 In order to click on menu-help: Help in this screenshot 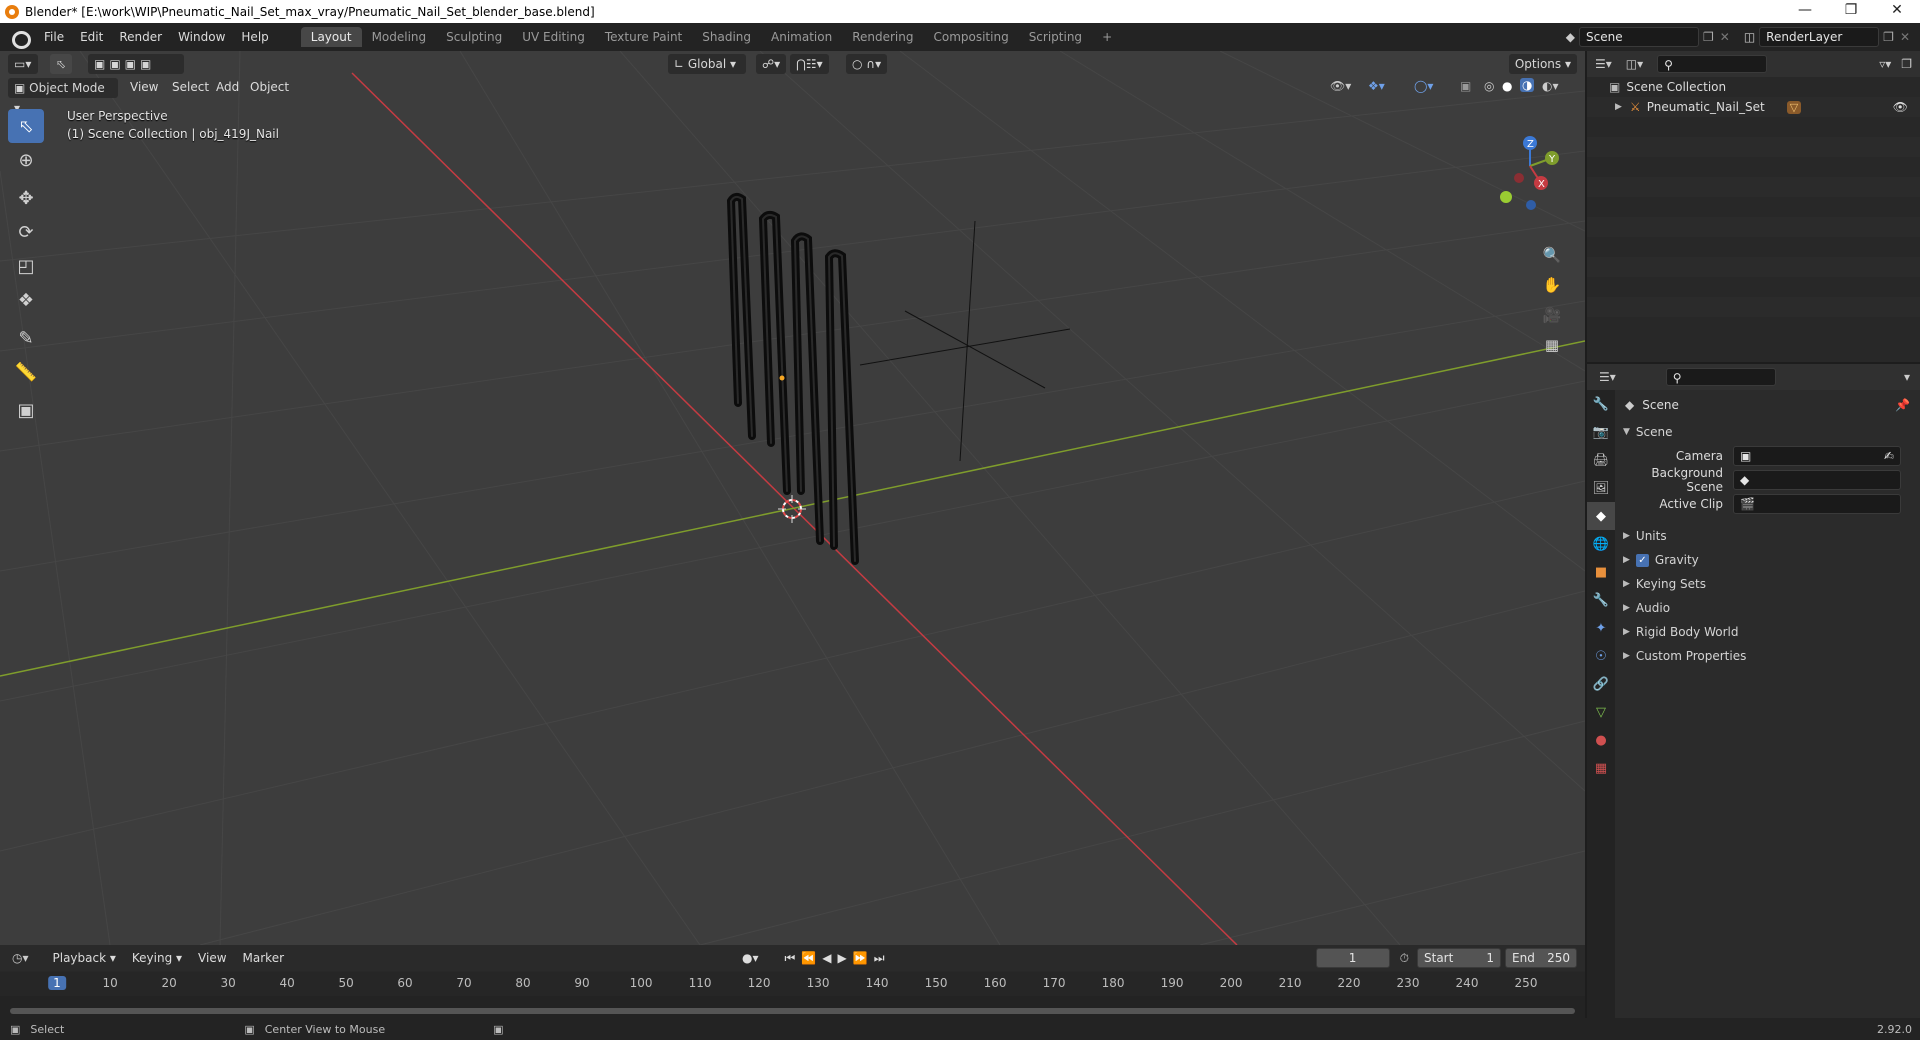, I will do `click(254, 37)`.